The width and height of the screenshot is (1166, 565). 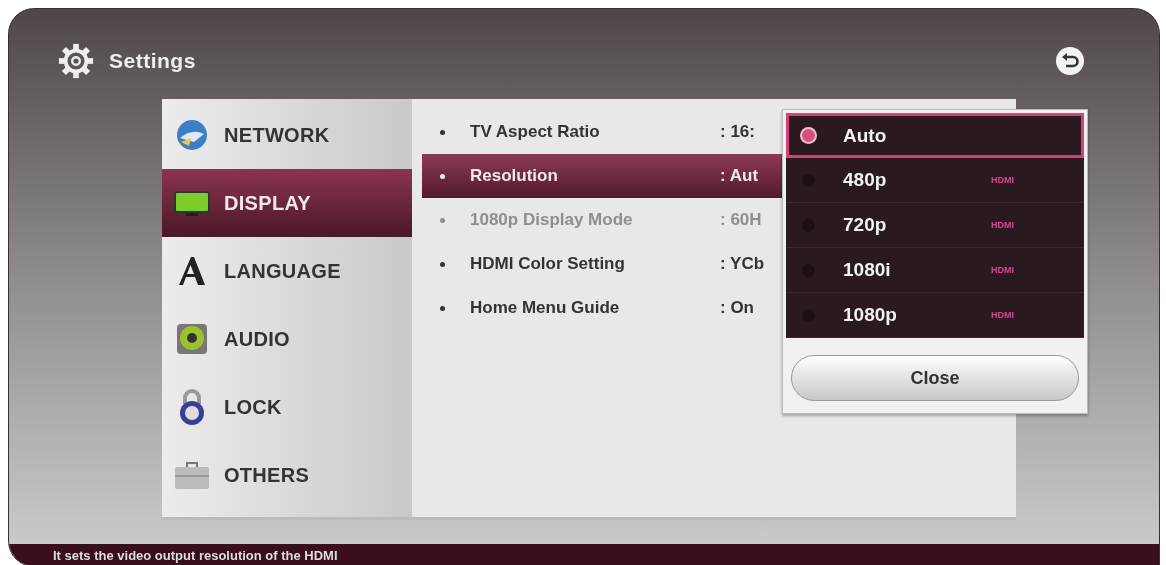 I want to click on sidebar-item: AUDIO, so click(x=287, y=339).